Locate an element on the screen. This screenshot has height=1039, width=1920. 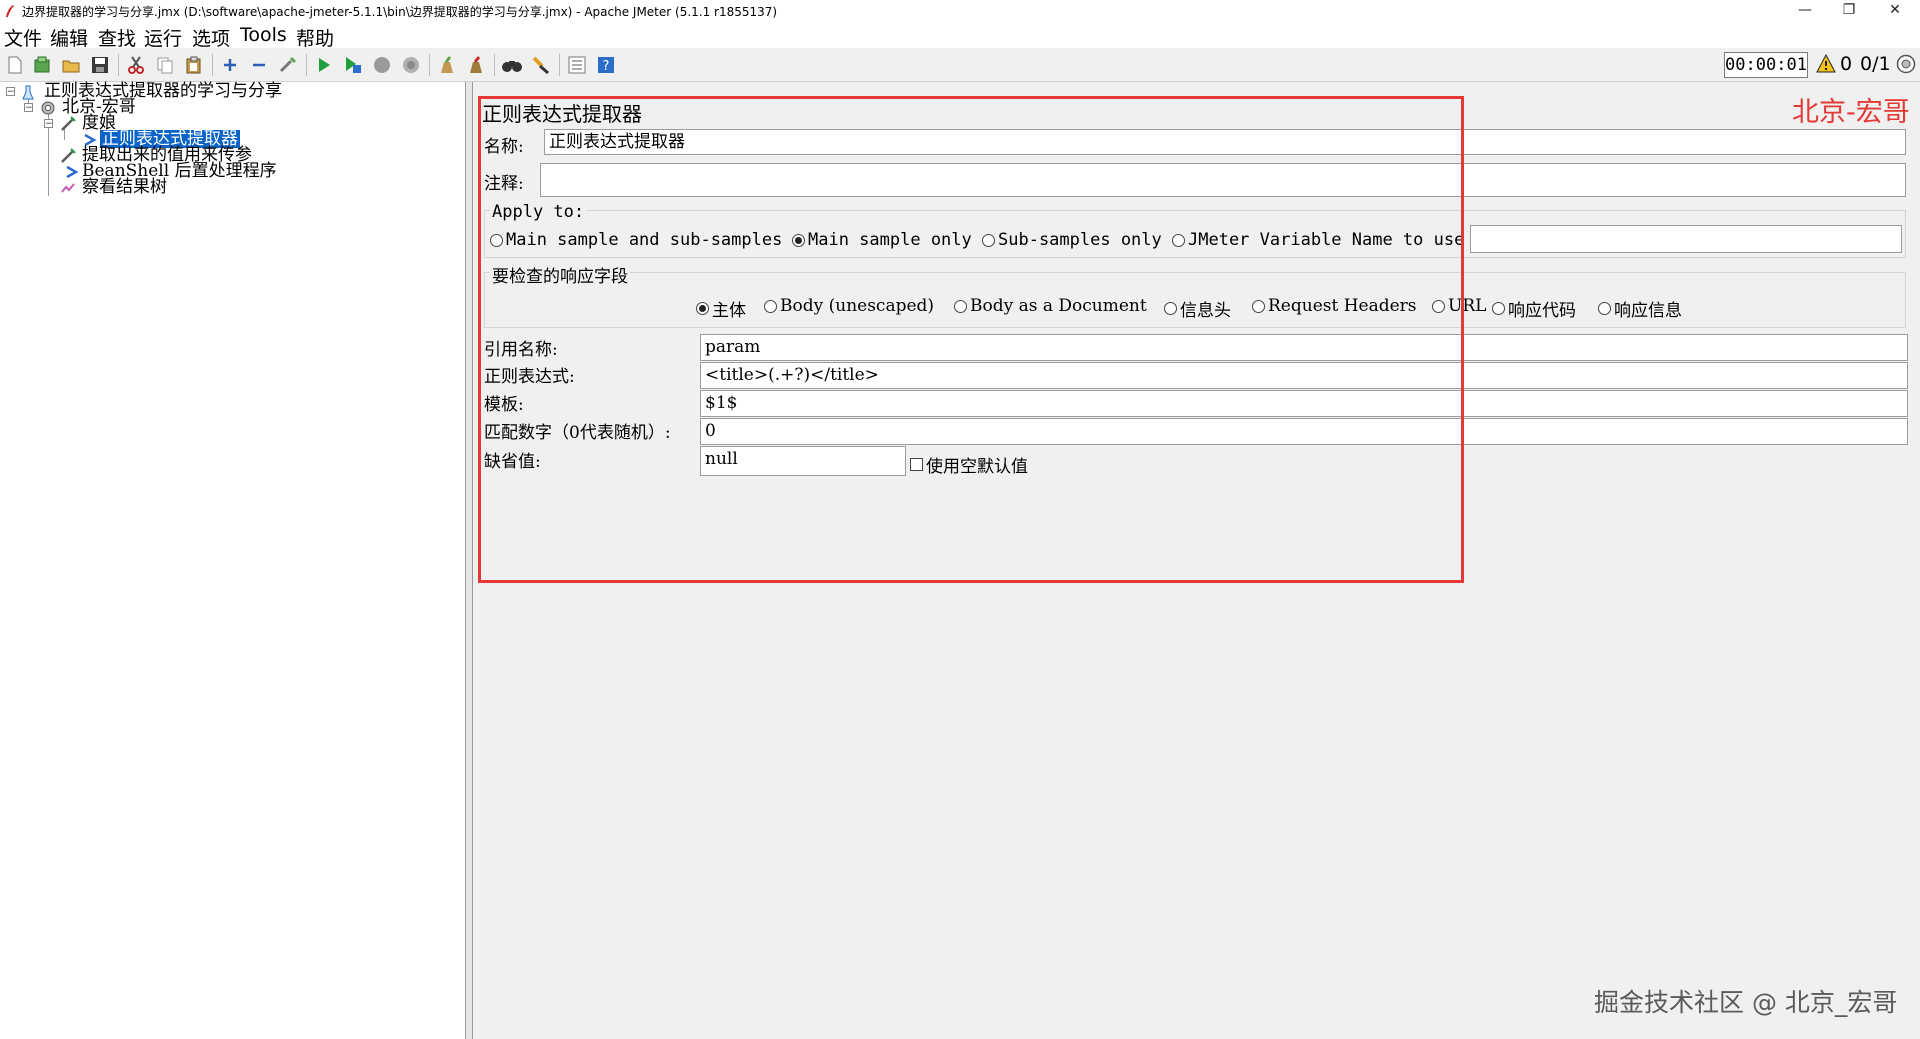
tree-item-view-results-tree: 察看结果树 is located at coordinates (124, 187).